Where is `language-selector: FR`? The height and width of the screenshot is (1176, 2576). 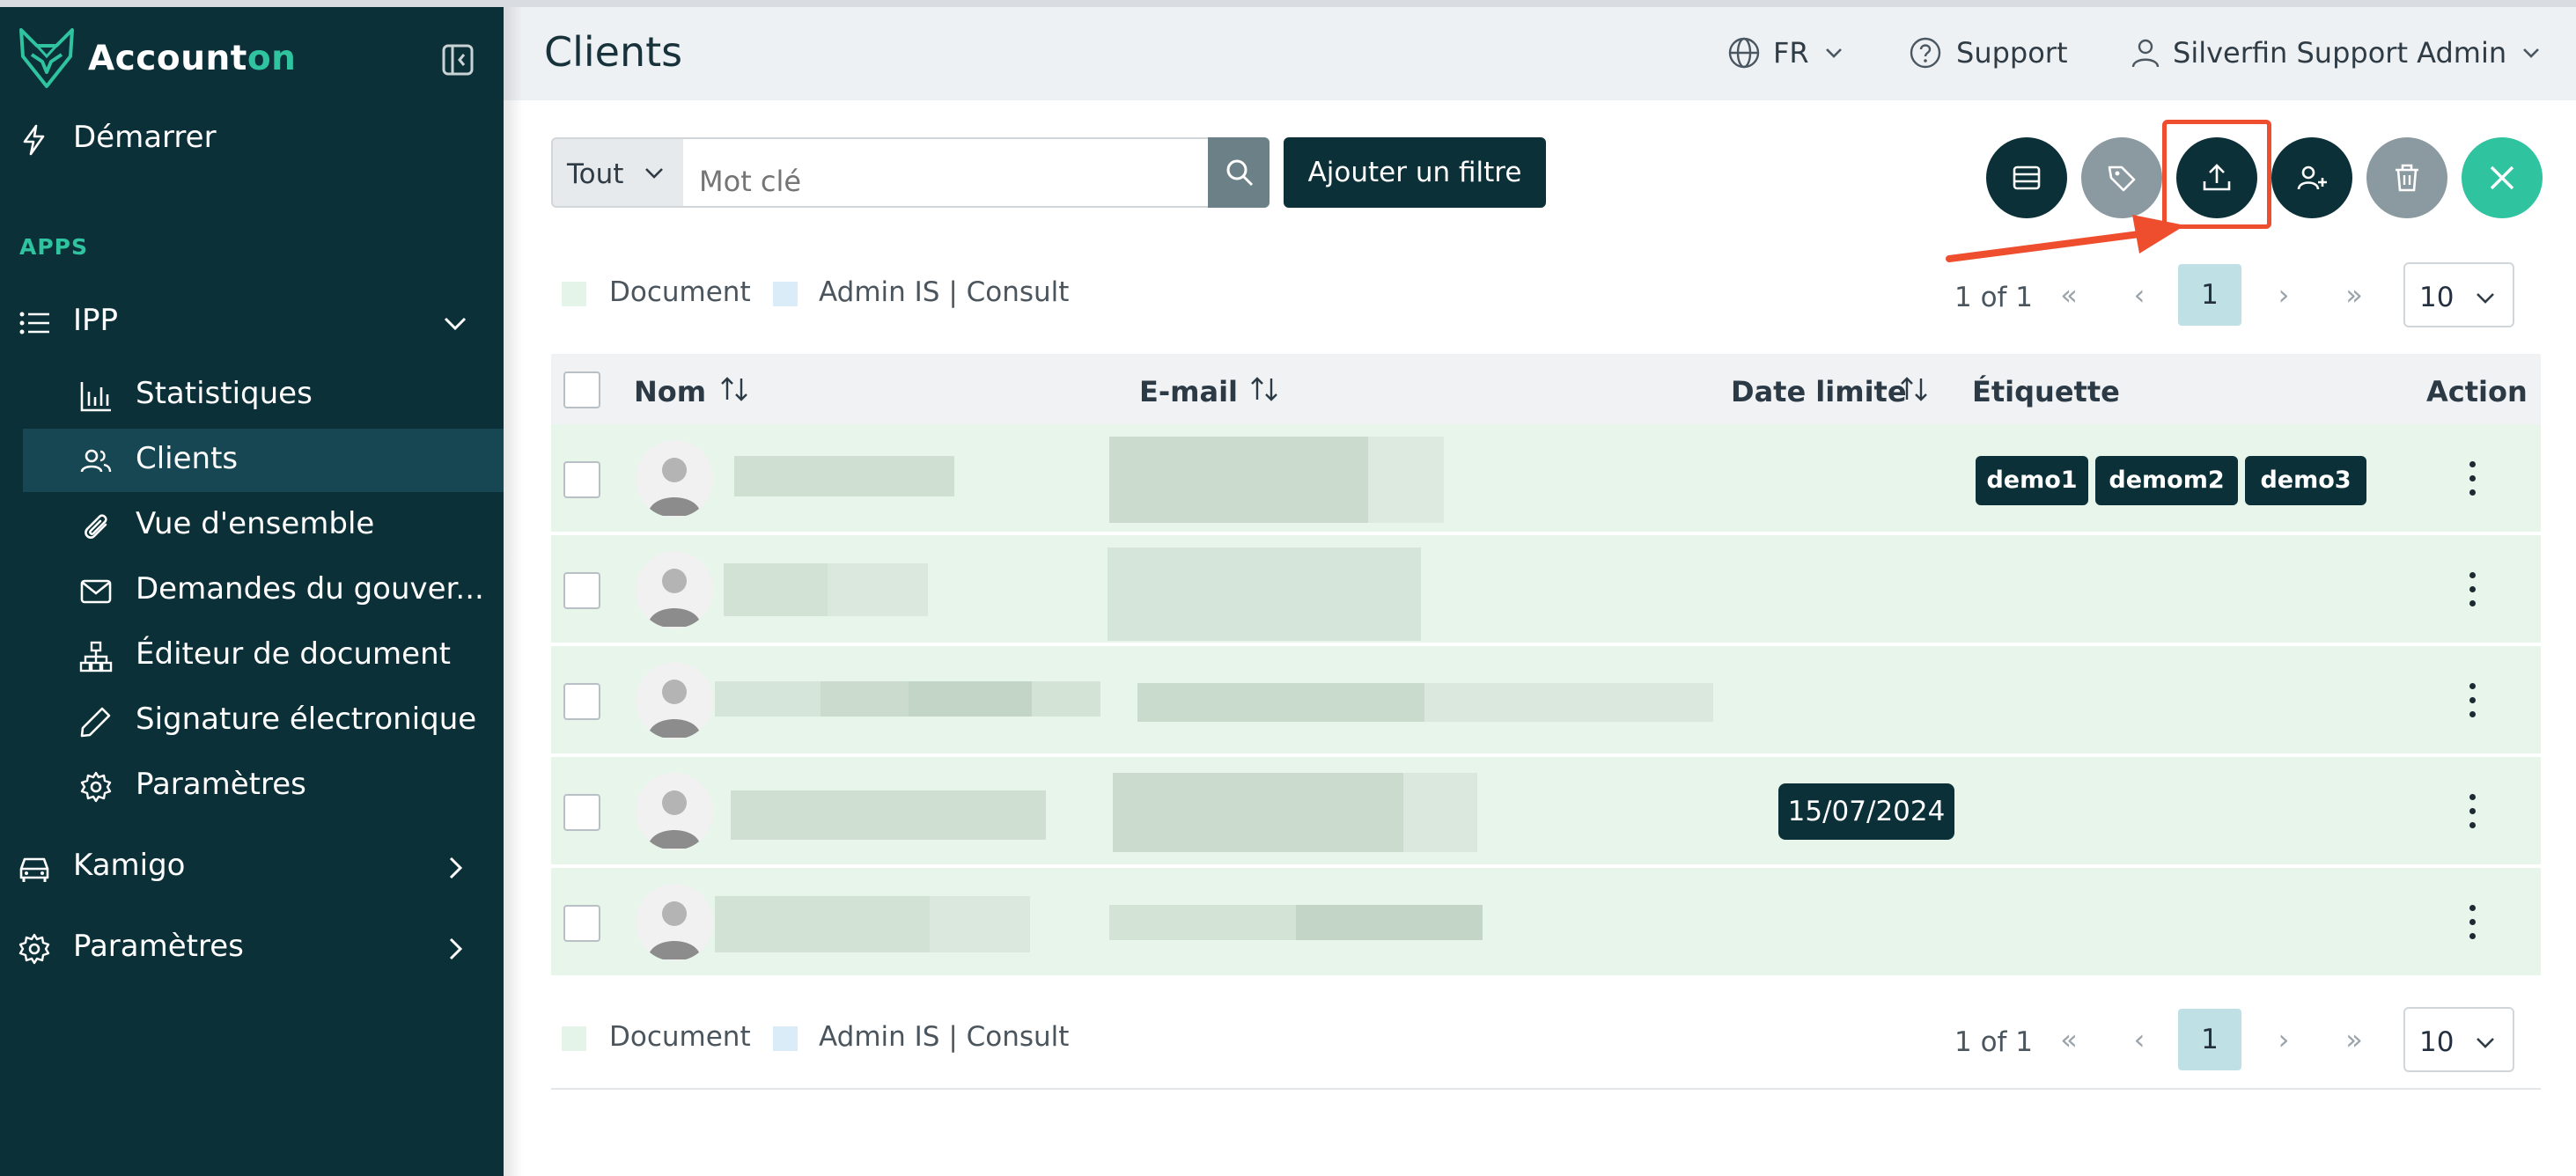
language-selector: FR is located at coordinates (1787, 52).